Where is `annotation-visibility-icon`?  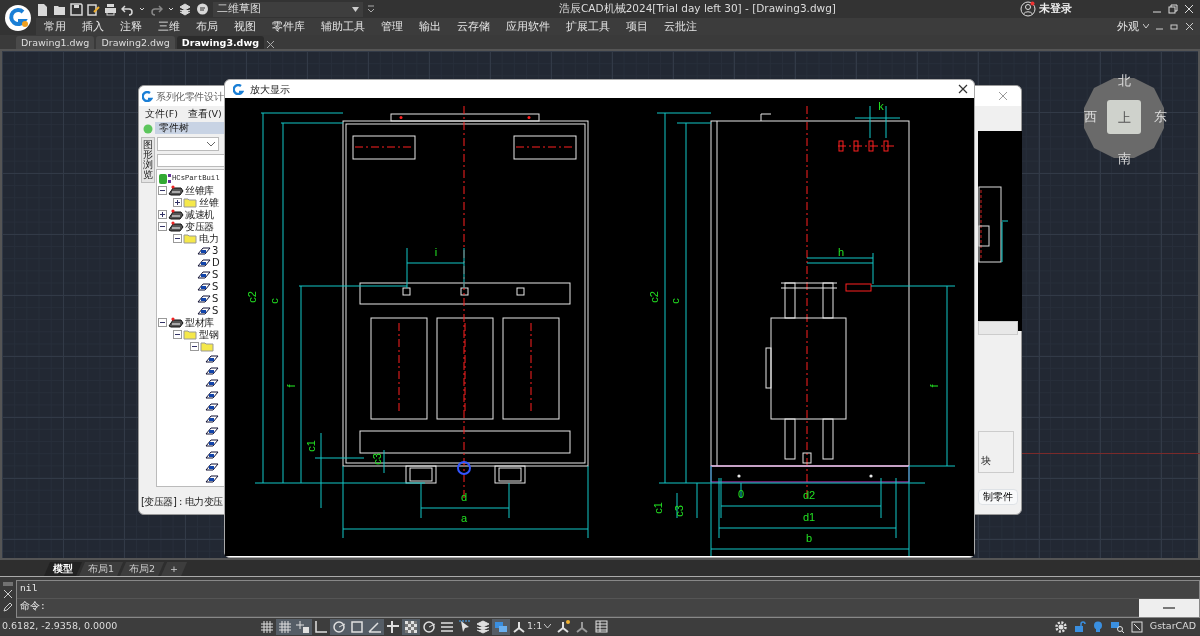 annotation-visibility-icon is located at coordinates (564, 626).